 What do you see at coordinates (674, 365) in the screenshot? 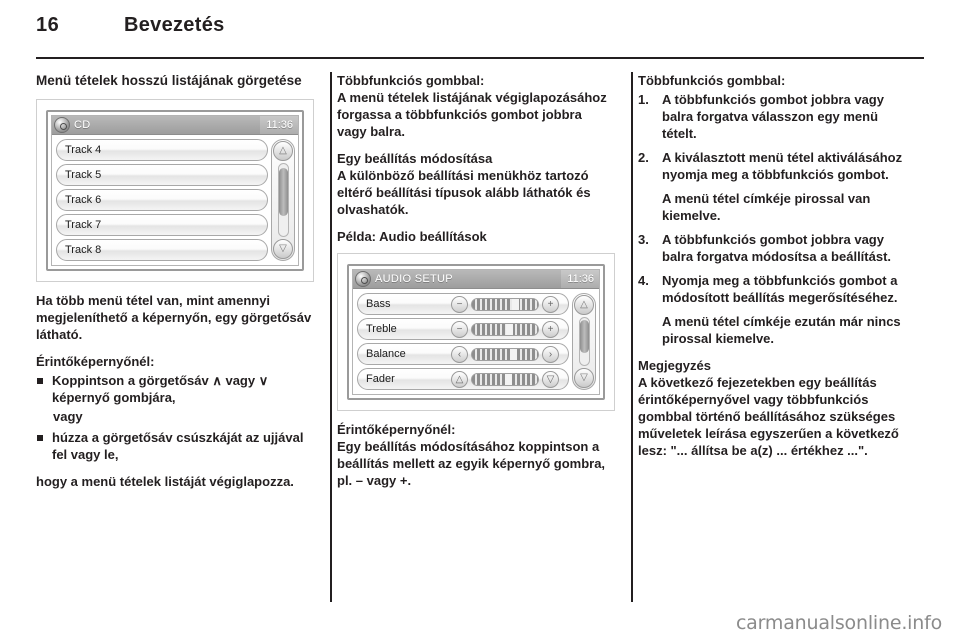
I see `right-note-title: Megjegyzés` at bounding box center [674, 365].